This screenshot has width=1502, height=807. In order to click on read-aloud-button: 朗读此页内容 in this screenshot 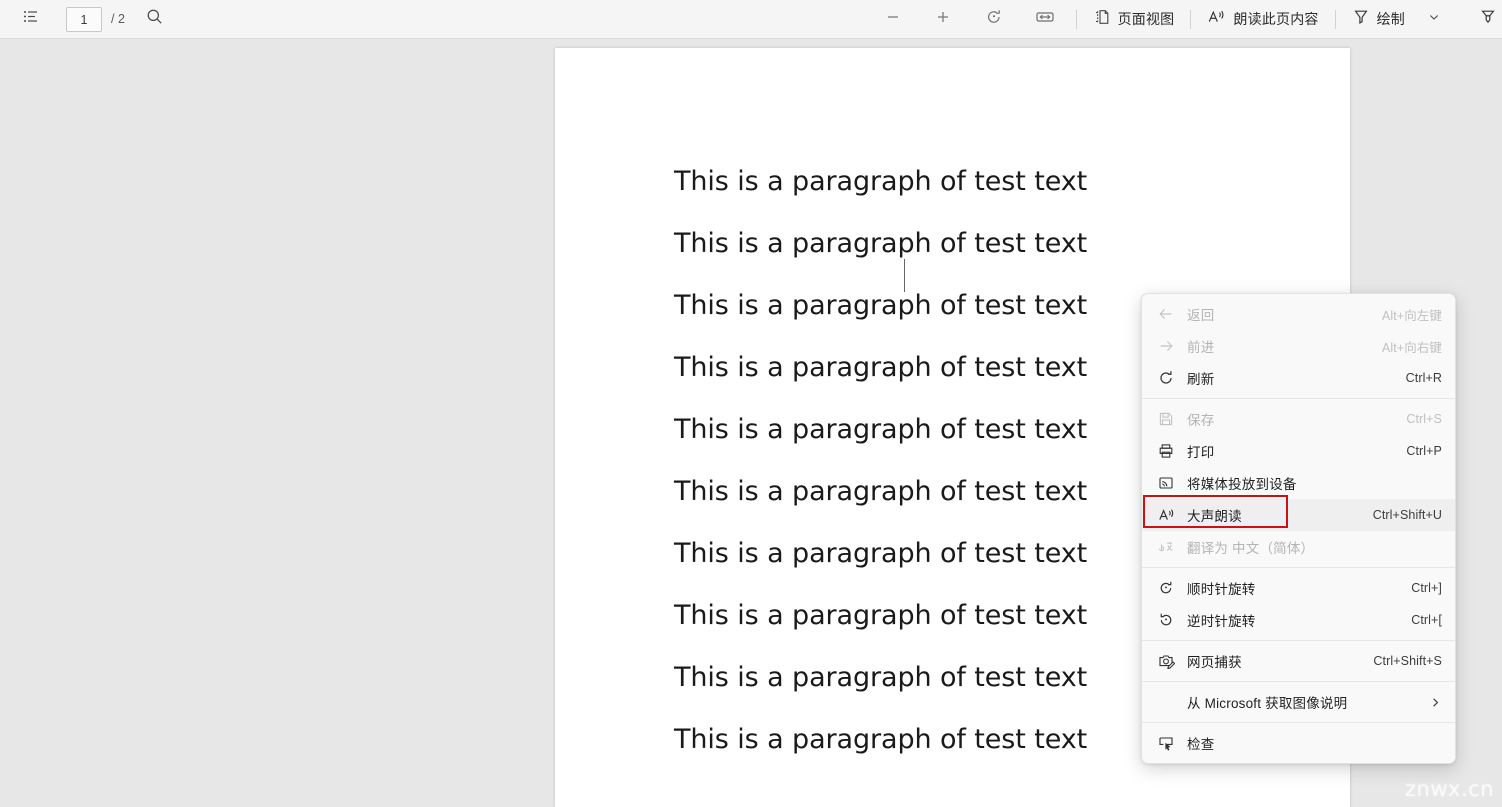, I will do `click(1262, 19)`.